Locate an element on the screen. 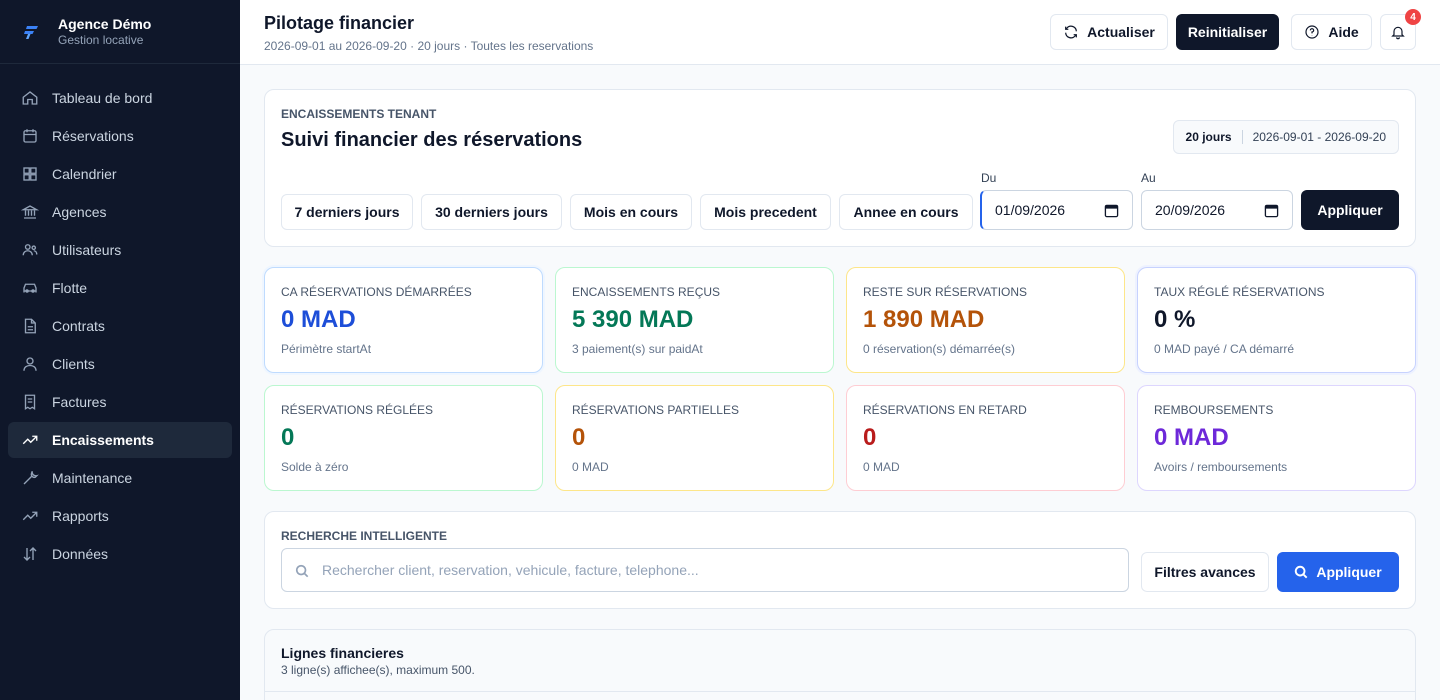  sidebar-item-label: Rapports is located at coordinates (80, 516).